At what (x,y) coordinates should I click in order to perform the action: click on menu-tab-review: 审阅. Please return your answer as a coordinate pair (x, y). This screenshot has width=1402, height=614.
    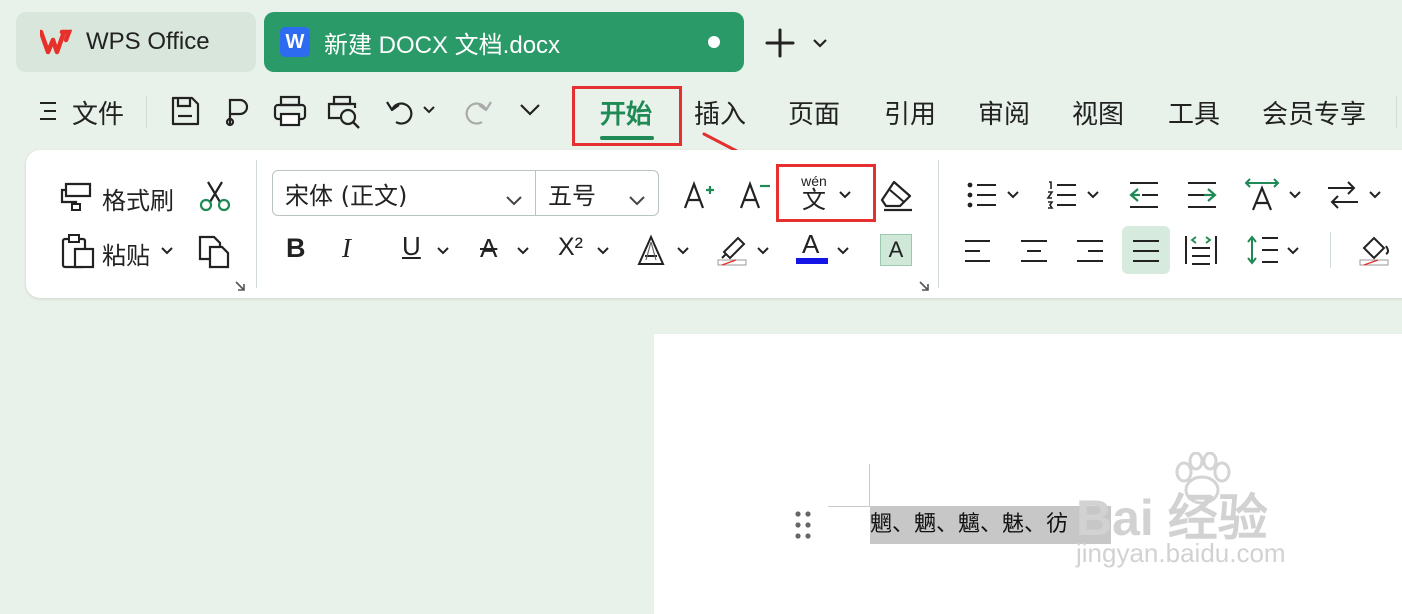
    Looking at the image, I should click on (1004, 112).